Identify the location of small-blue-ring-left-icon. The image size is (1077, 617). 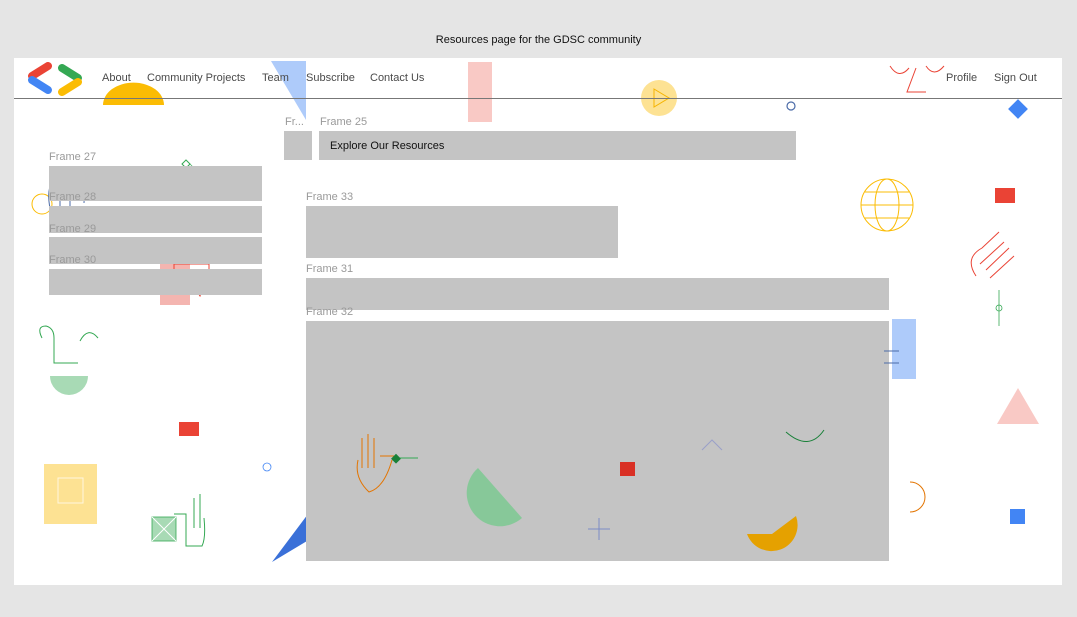
(267, 467).